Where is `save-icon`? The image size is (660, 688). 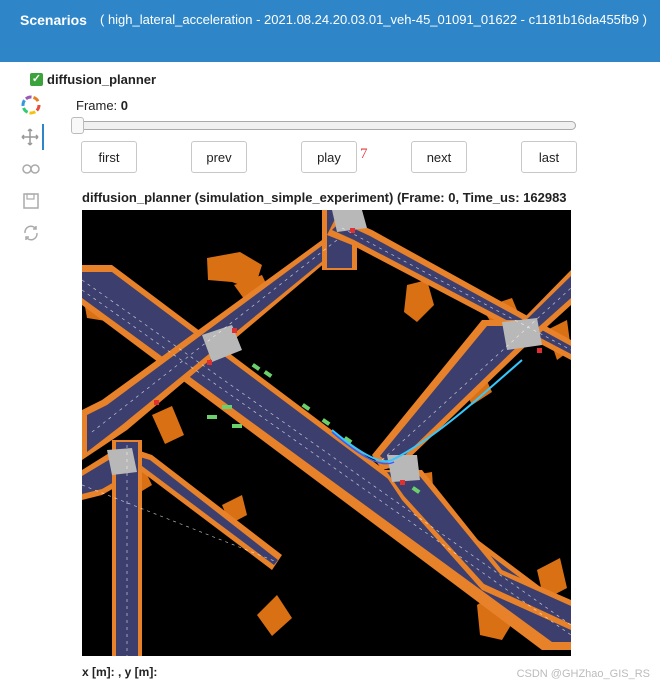
save-icon is located at coordinates (31, 201).